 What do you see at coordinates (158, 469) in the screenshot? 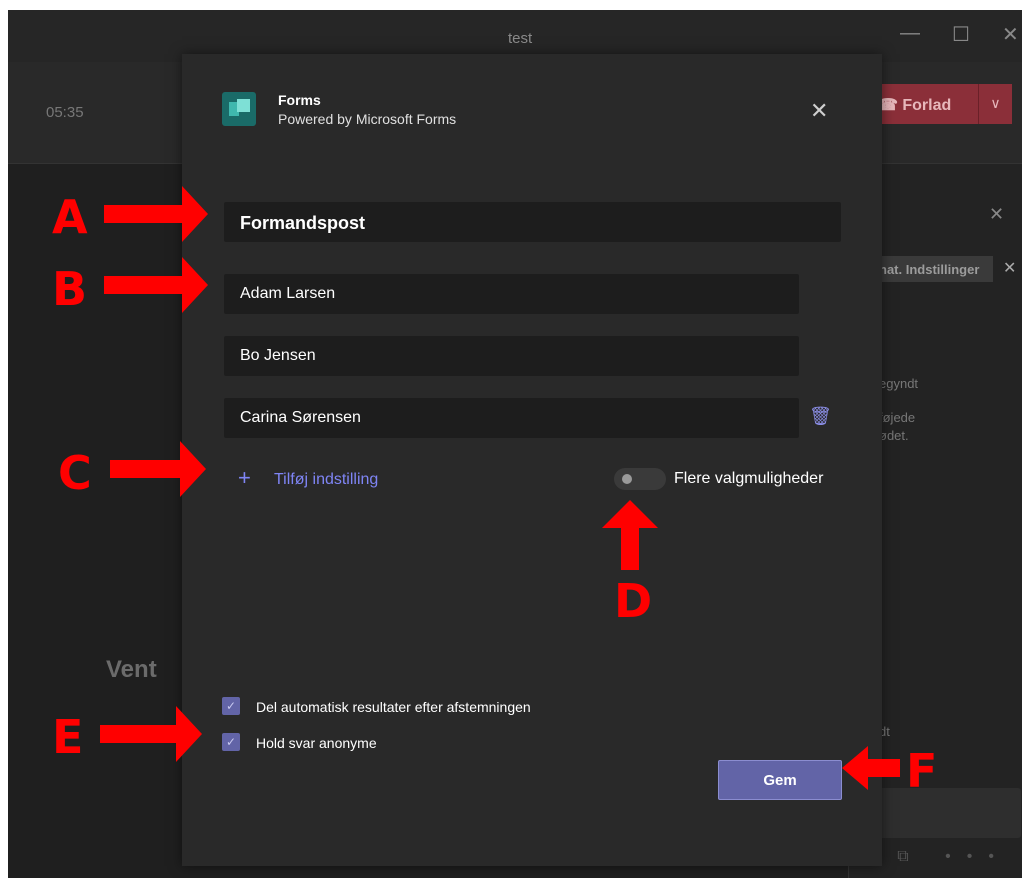
I see `arrow-c-icon` at bounding box center [158, 469].